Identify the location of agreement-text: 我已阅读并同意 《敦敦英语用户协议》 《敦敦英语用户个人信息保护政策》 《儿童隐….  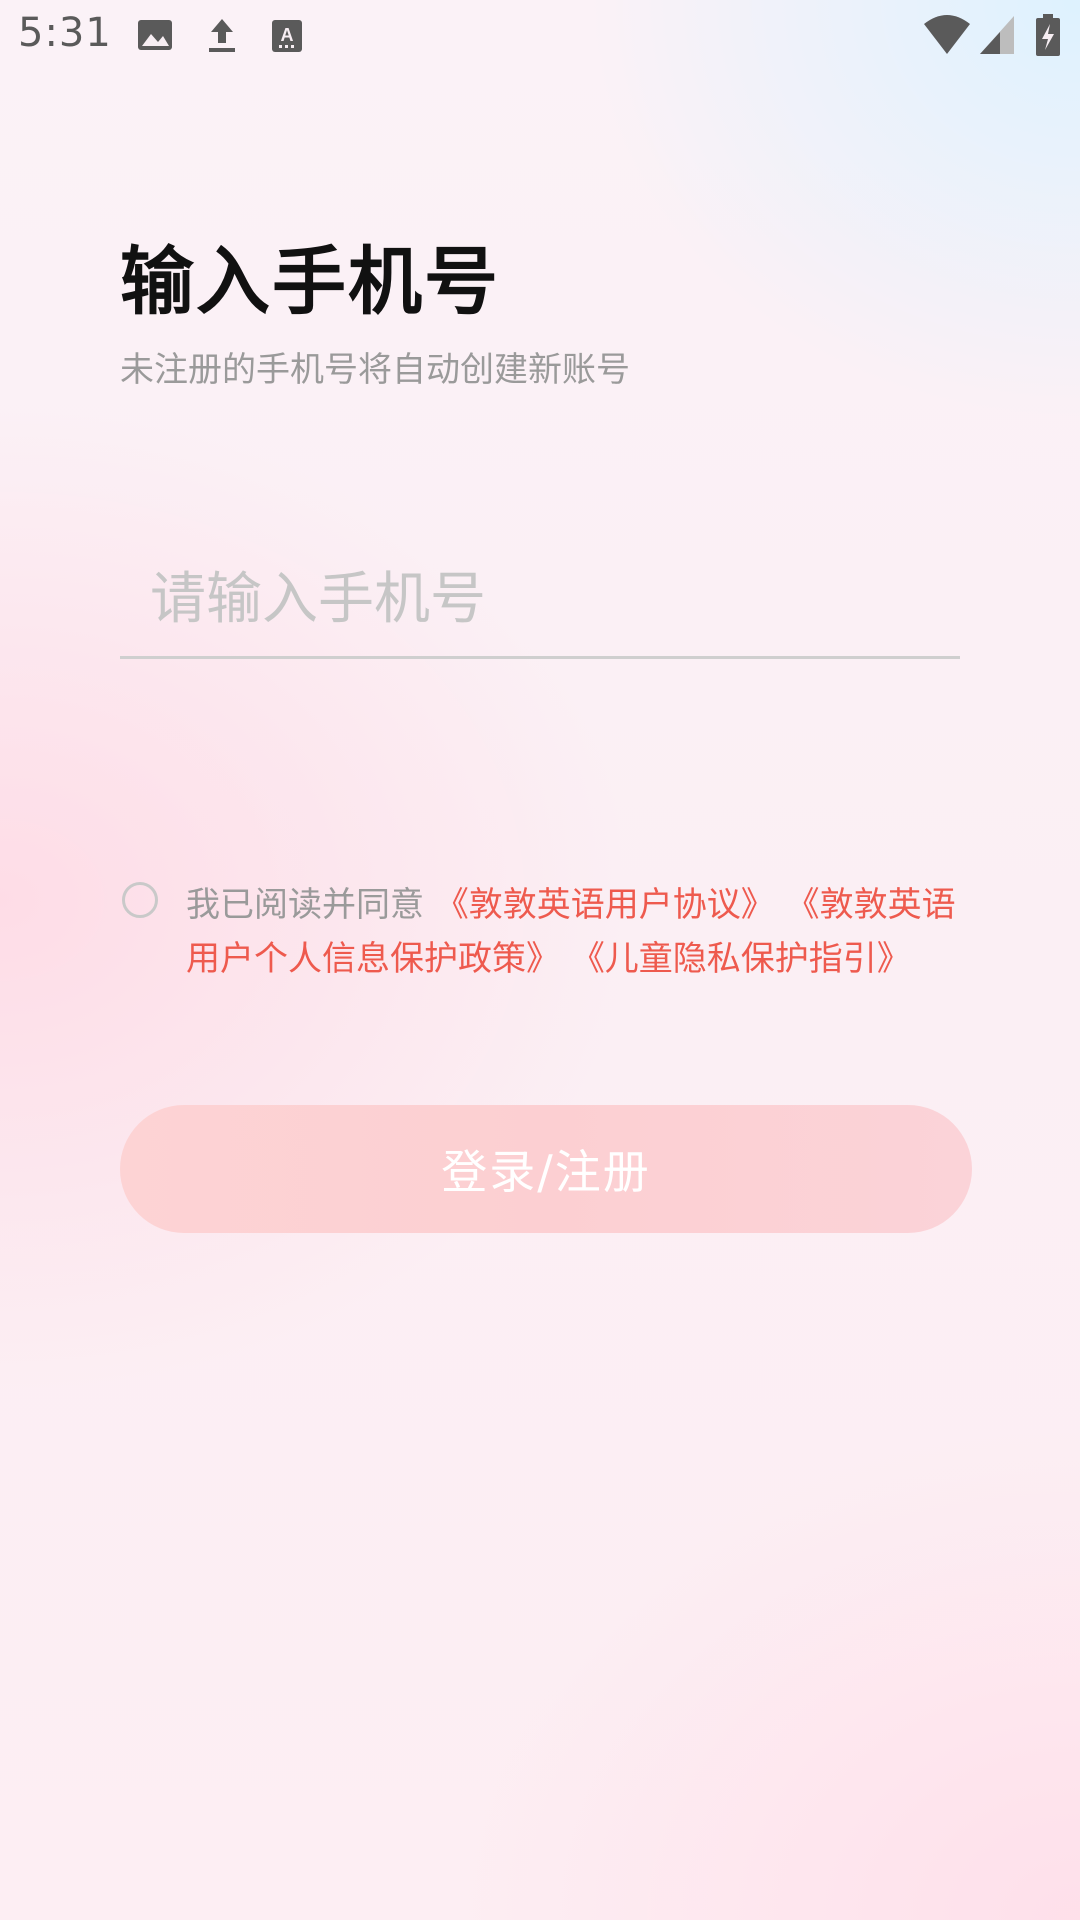
(576, 932).